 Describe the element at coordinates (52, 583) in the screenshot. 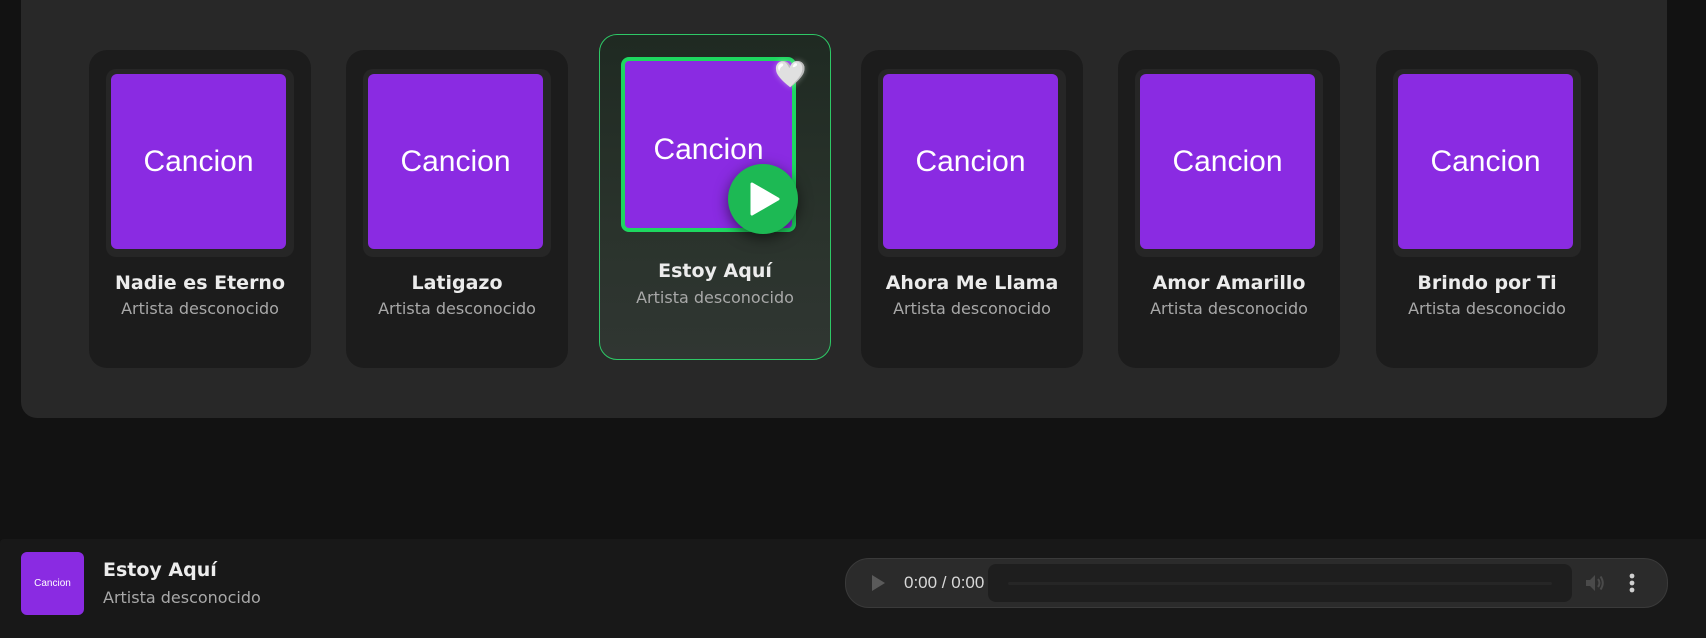

I see `now-playing-art: Cancion` at that location.